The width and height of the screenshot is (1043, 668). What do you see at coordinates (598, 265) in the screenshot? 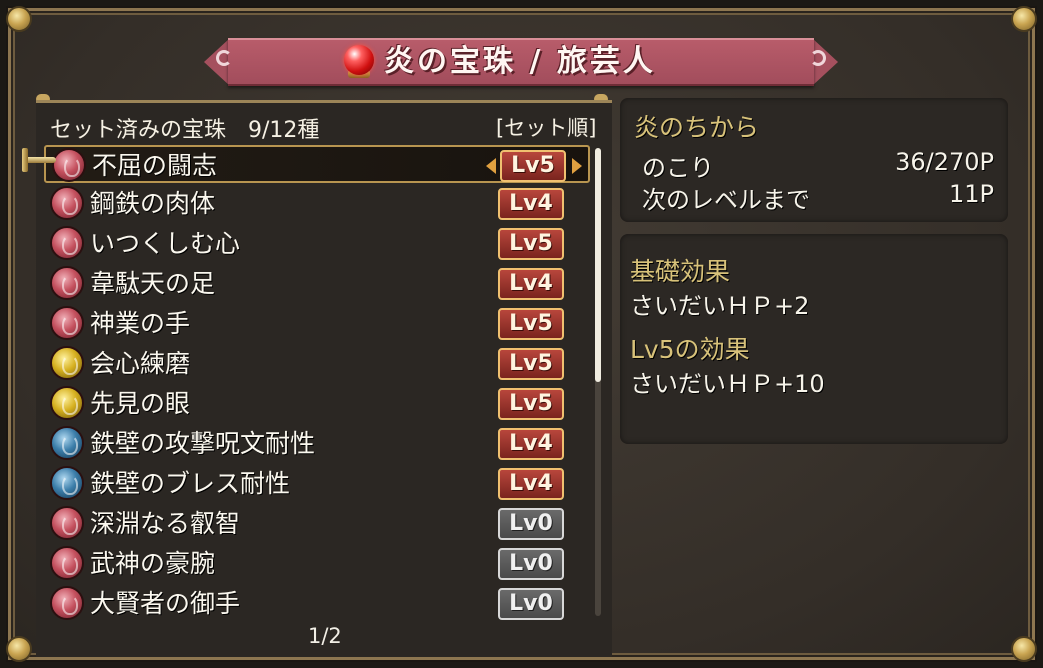
I see `scrollbar-thumb` at bounding box center [598, 265].